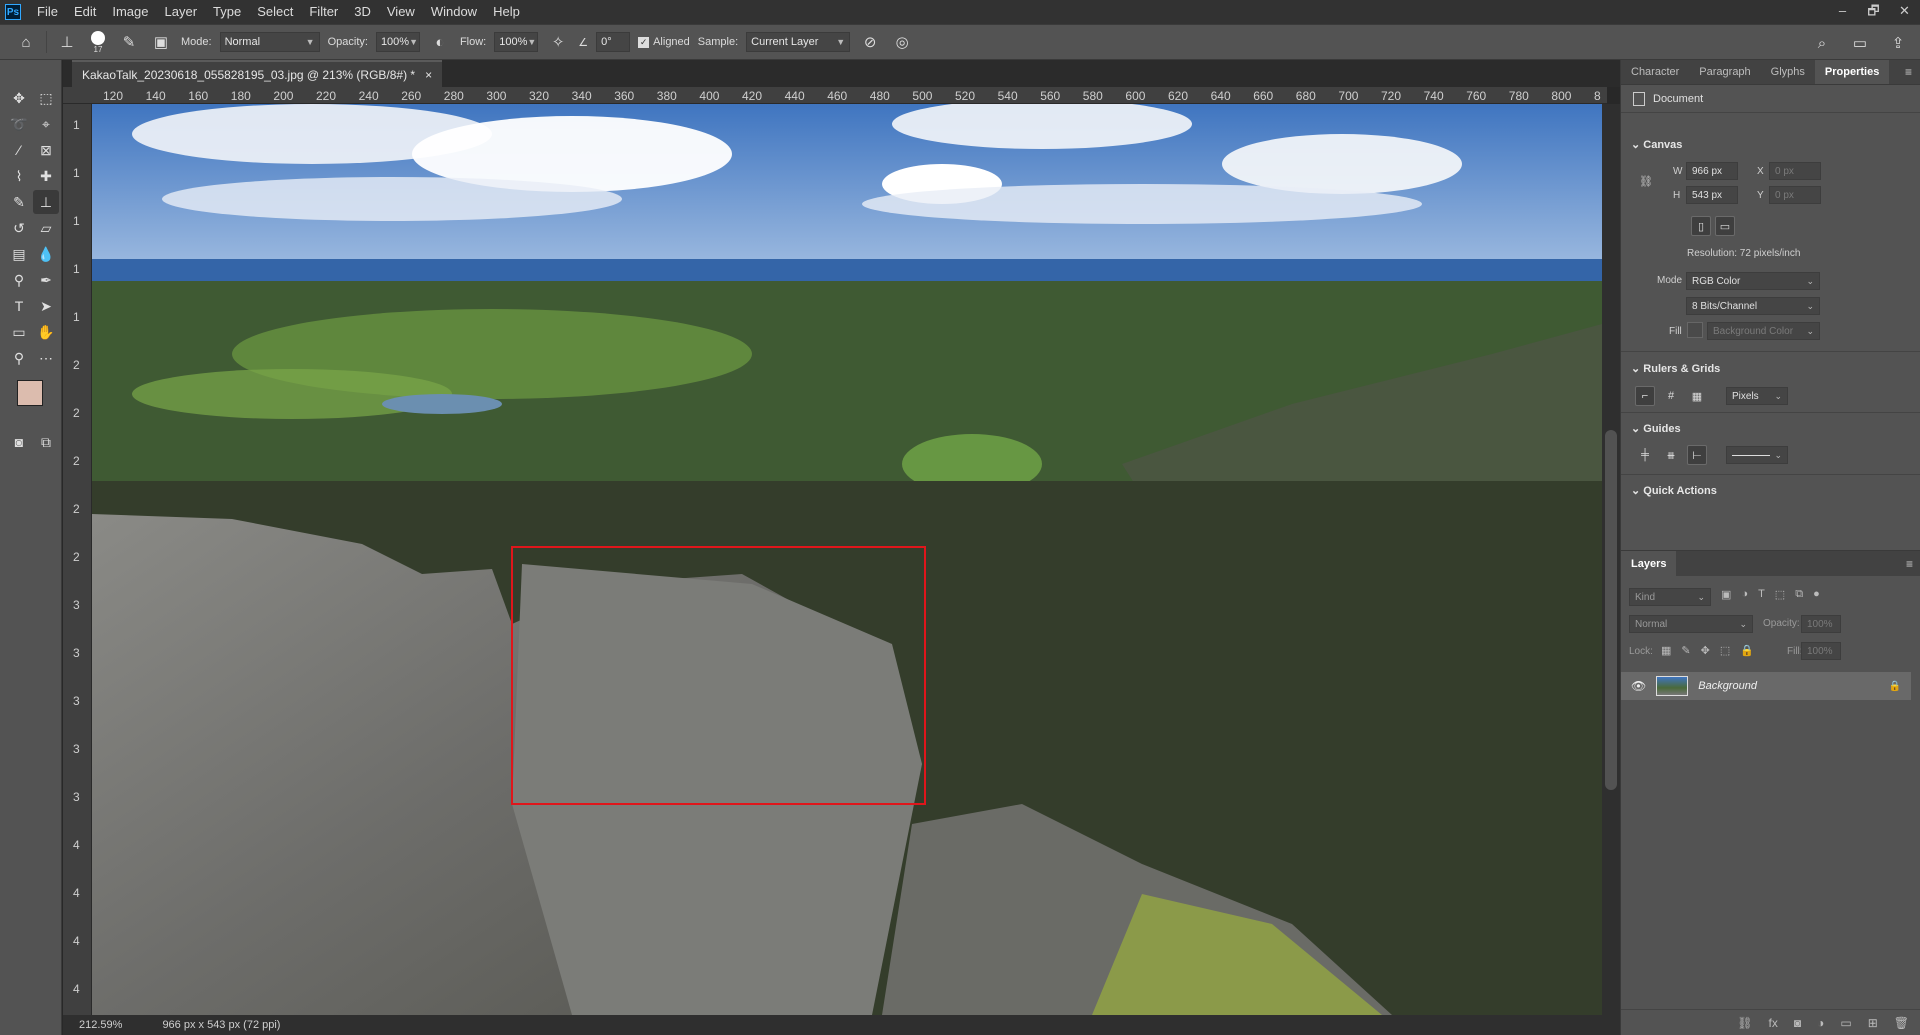 The image size is (1920, 1035). I want to click on crop-tool-icon: ⊠, so click(46, 150).